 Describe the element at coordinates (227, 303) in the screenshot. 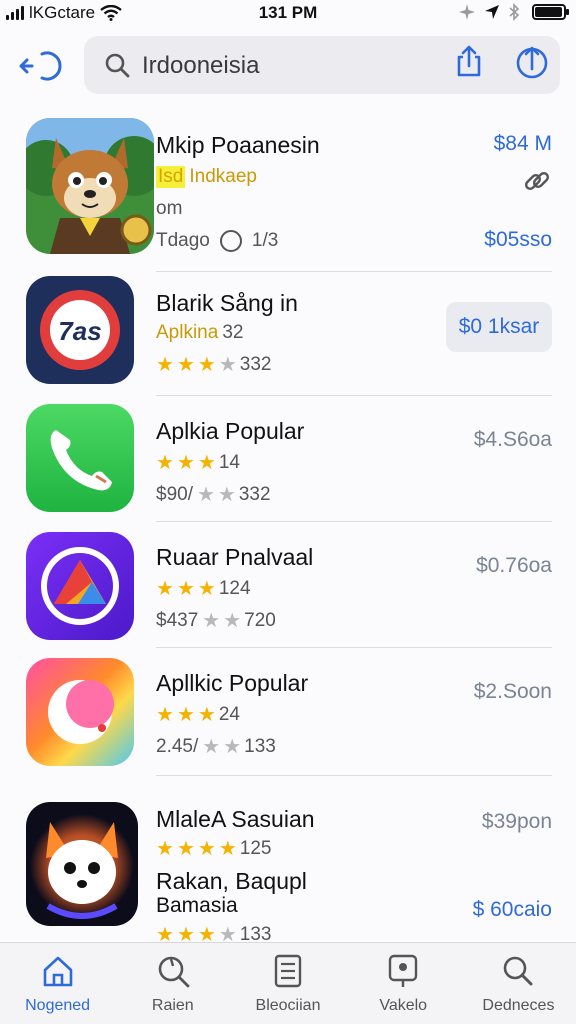

I see `app-name: Blarik Sång in` at that location.